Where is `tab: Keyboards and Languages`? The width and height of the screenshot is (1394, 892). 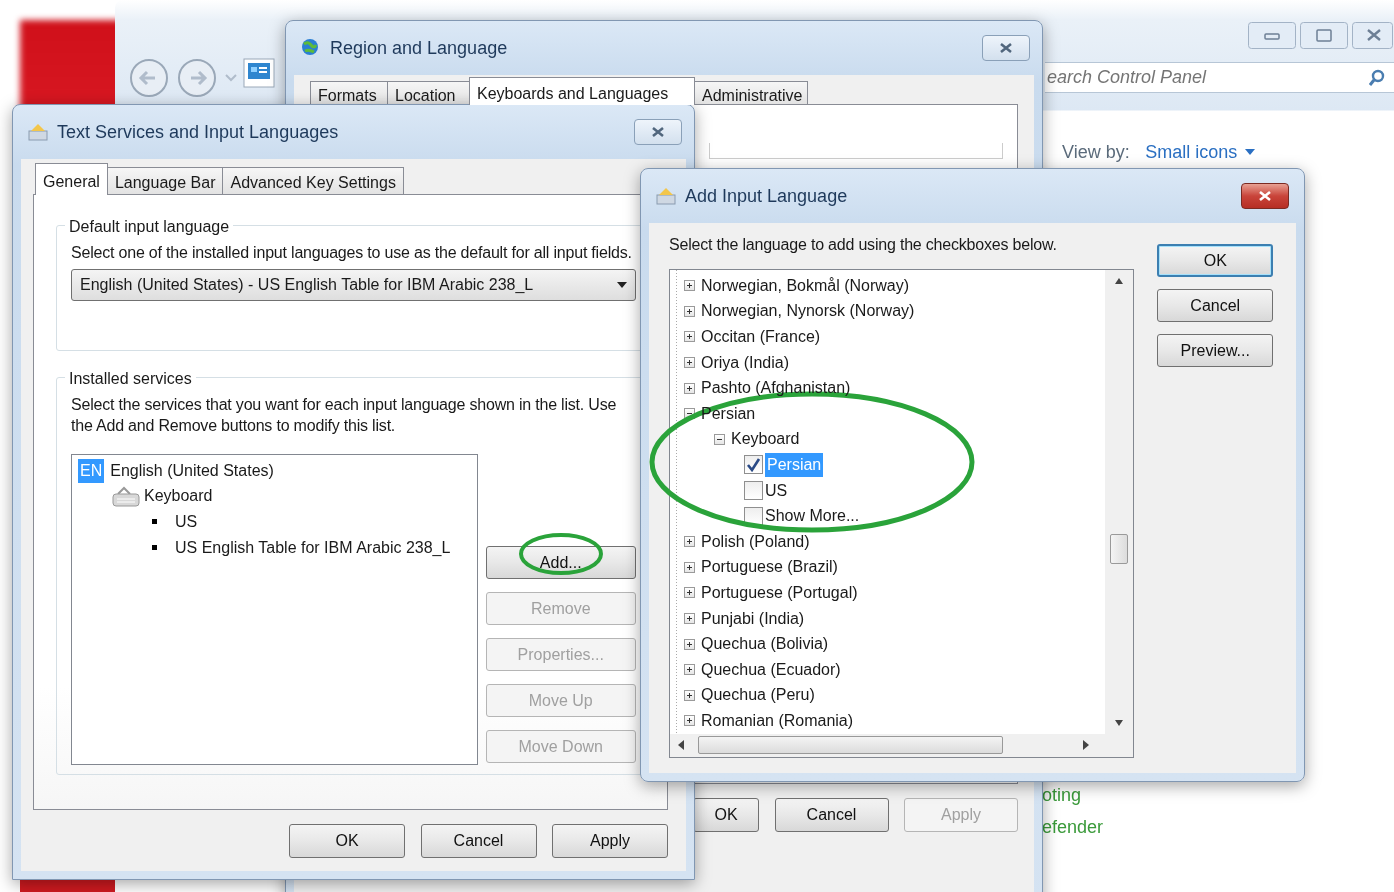
tab: Keyboards and Languages is located at coordinates (582, 91).